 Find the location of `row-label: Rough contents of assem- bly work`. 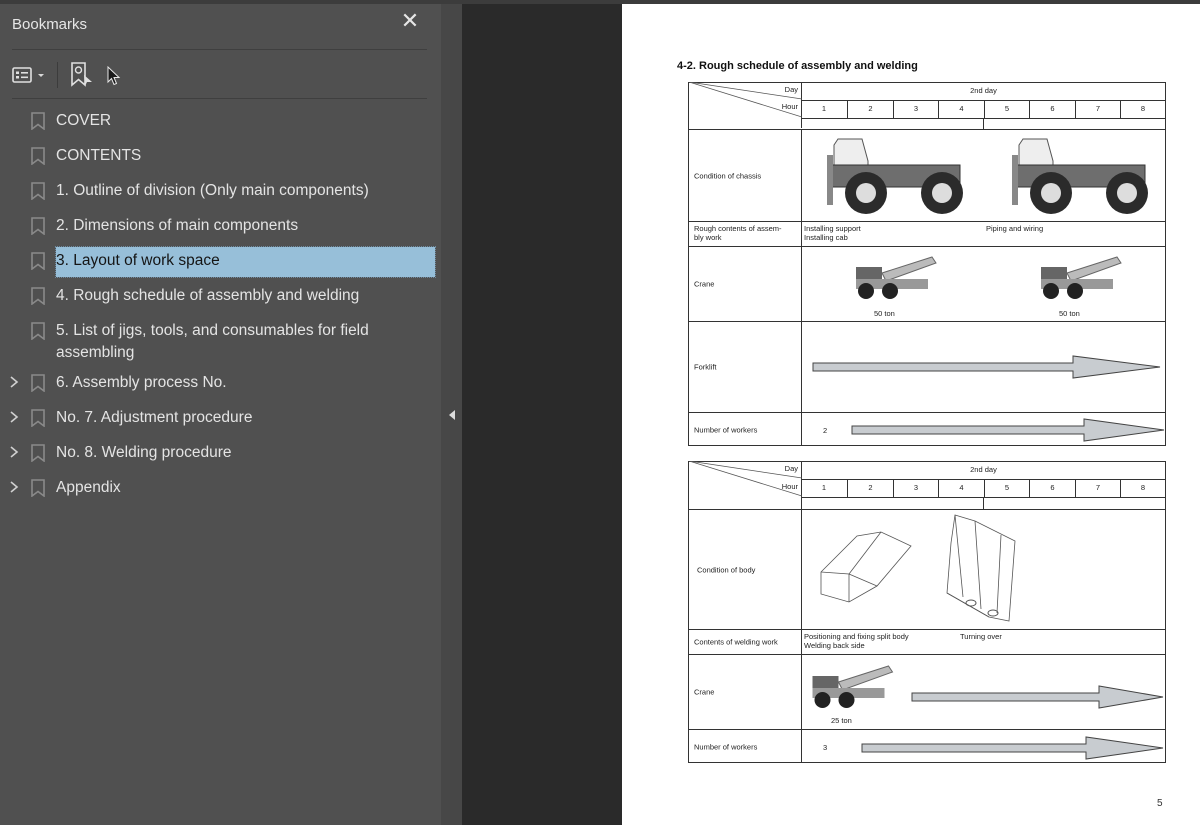

row-label: Rough contents of assem- bly work is located at coordinates (738, 233).